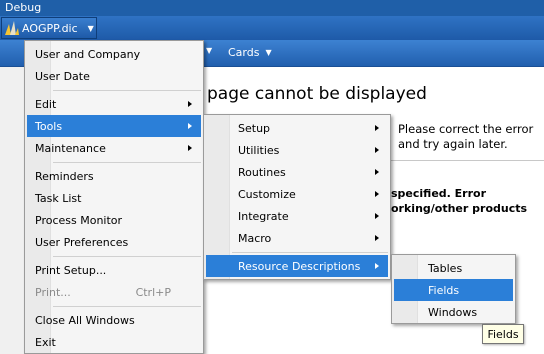 The height and width of the screenshot is (354, 544). Describe the element at coordinates (70, 148) in the screenshot. I see `menu-item-label: Maintenance` at that location.